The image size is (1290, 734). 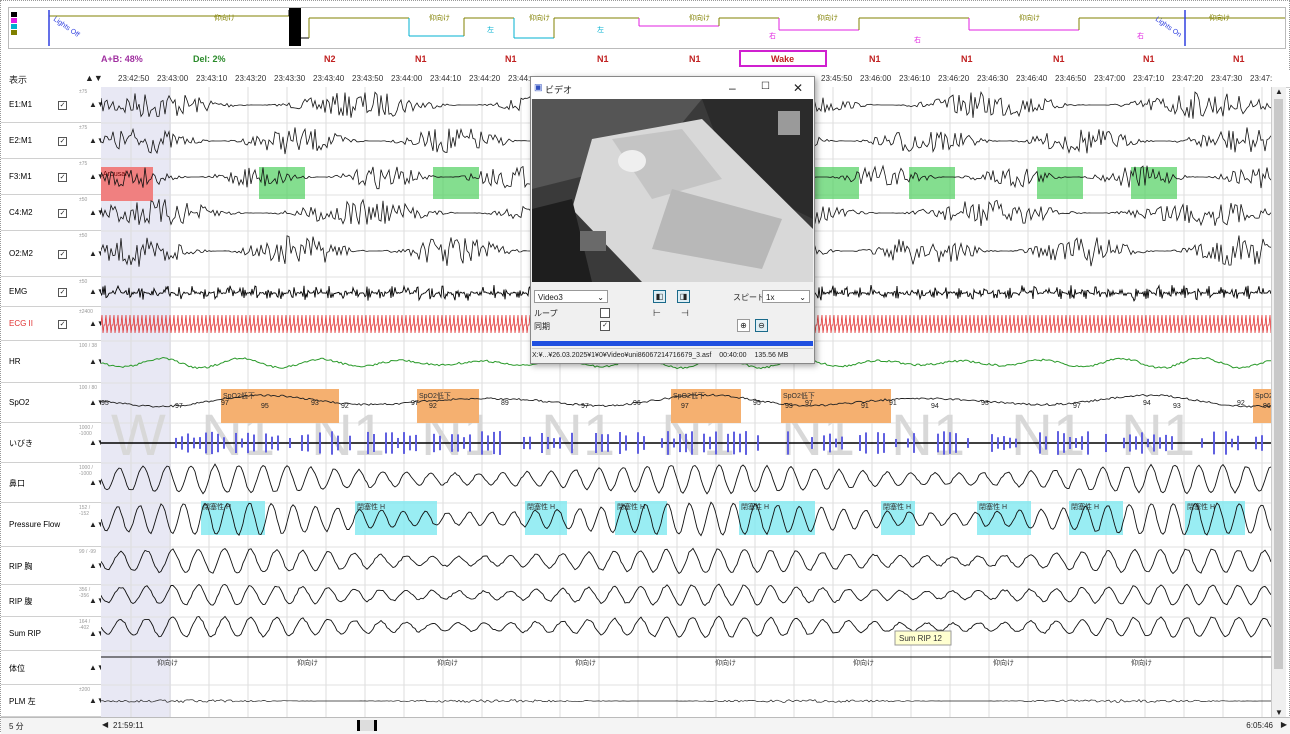 What do you see at coordinates (743, 325) in the screenshot?
I see `zoom-in-icon: ⊕` at bounding box center [743, 325].